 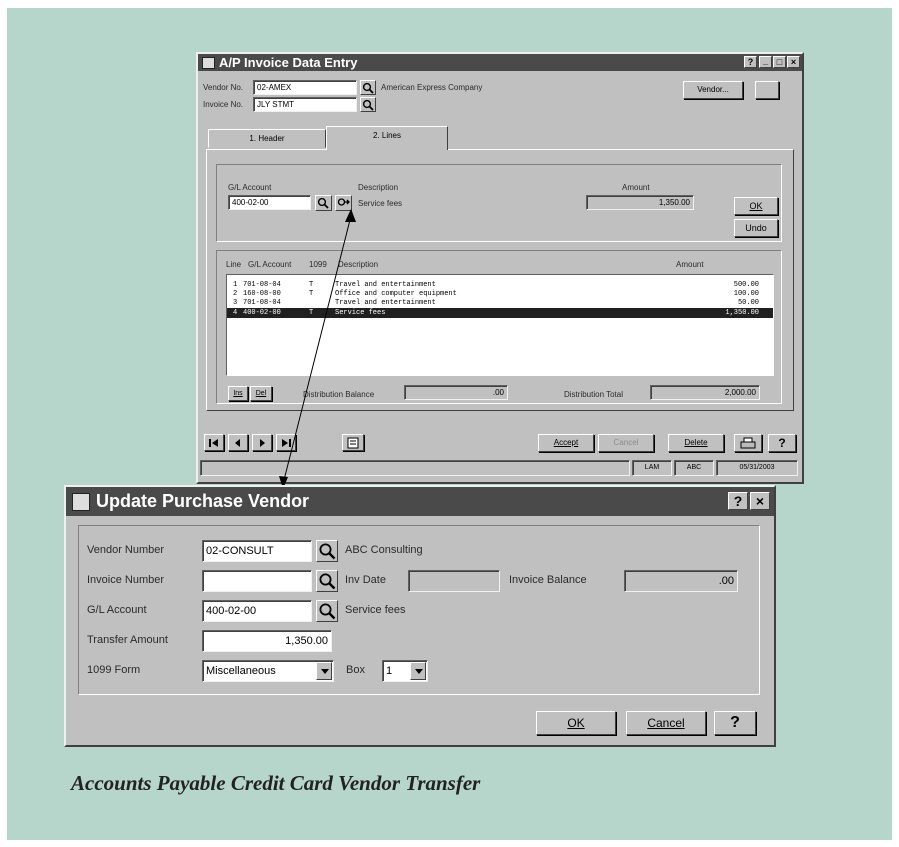 I want to click on first-record-button, so click(x=214, y=442).